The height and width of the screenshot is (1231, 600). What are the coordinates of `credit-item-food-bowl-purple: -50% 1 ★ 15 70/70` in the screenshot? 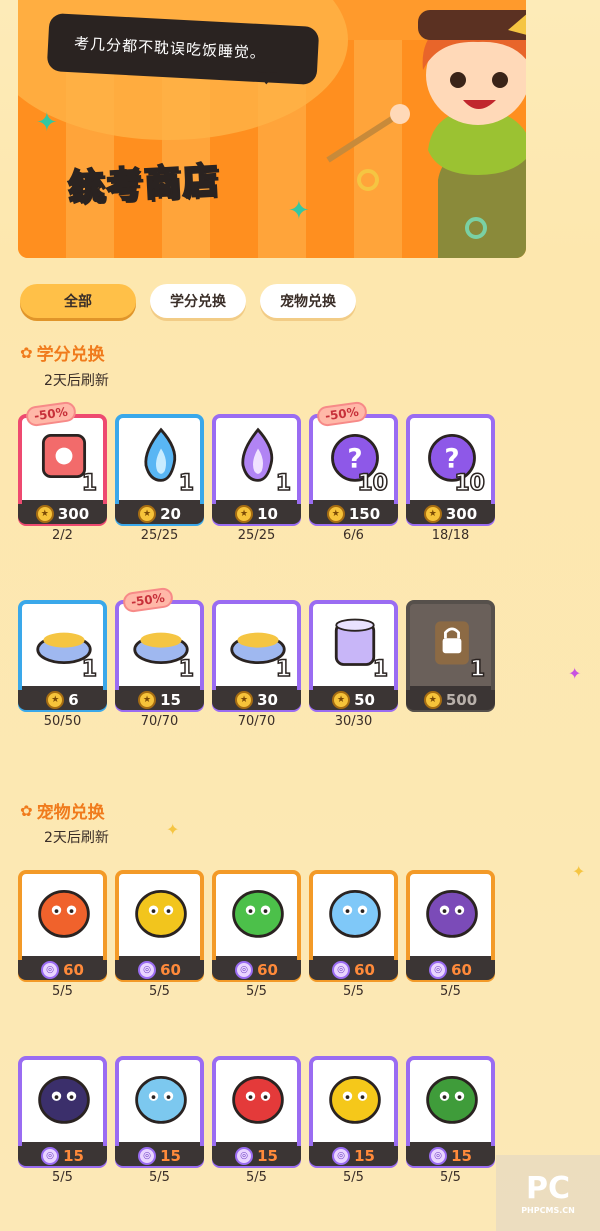 It's located at (159, 669).